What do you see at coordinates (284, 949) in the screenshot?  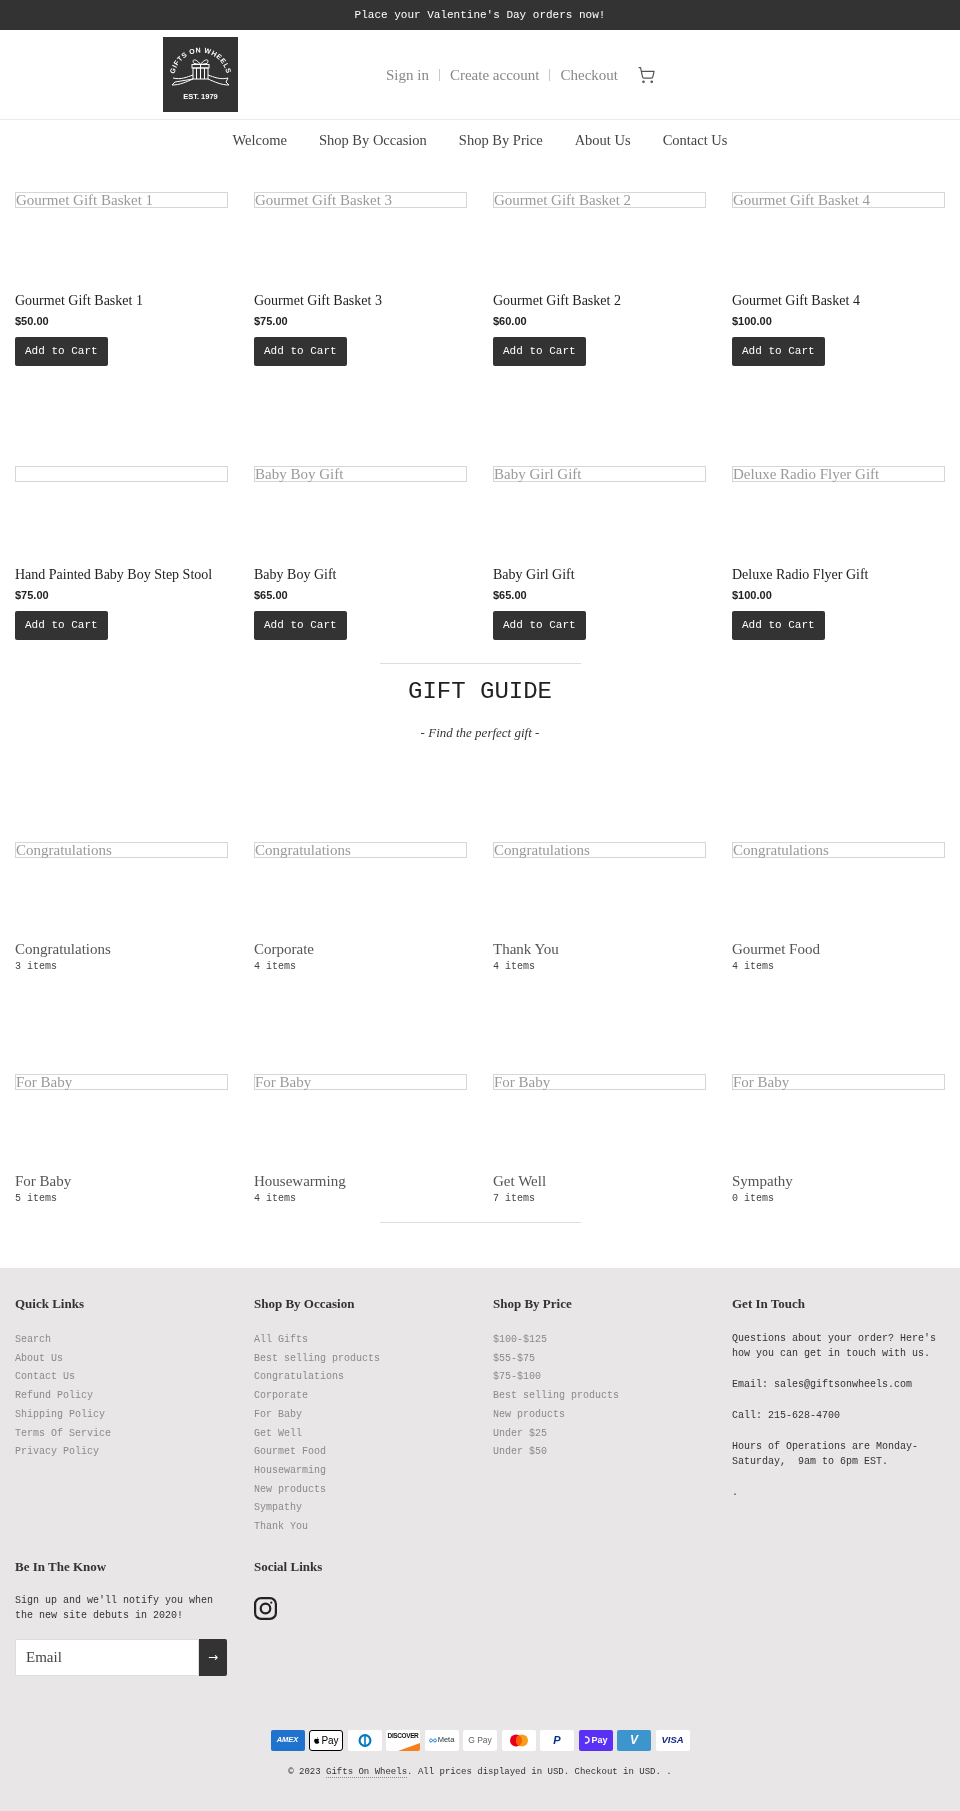 I see `collection-title: Corporate` at bounding box center [284, 949].